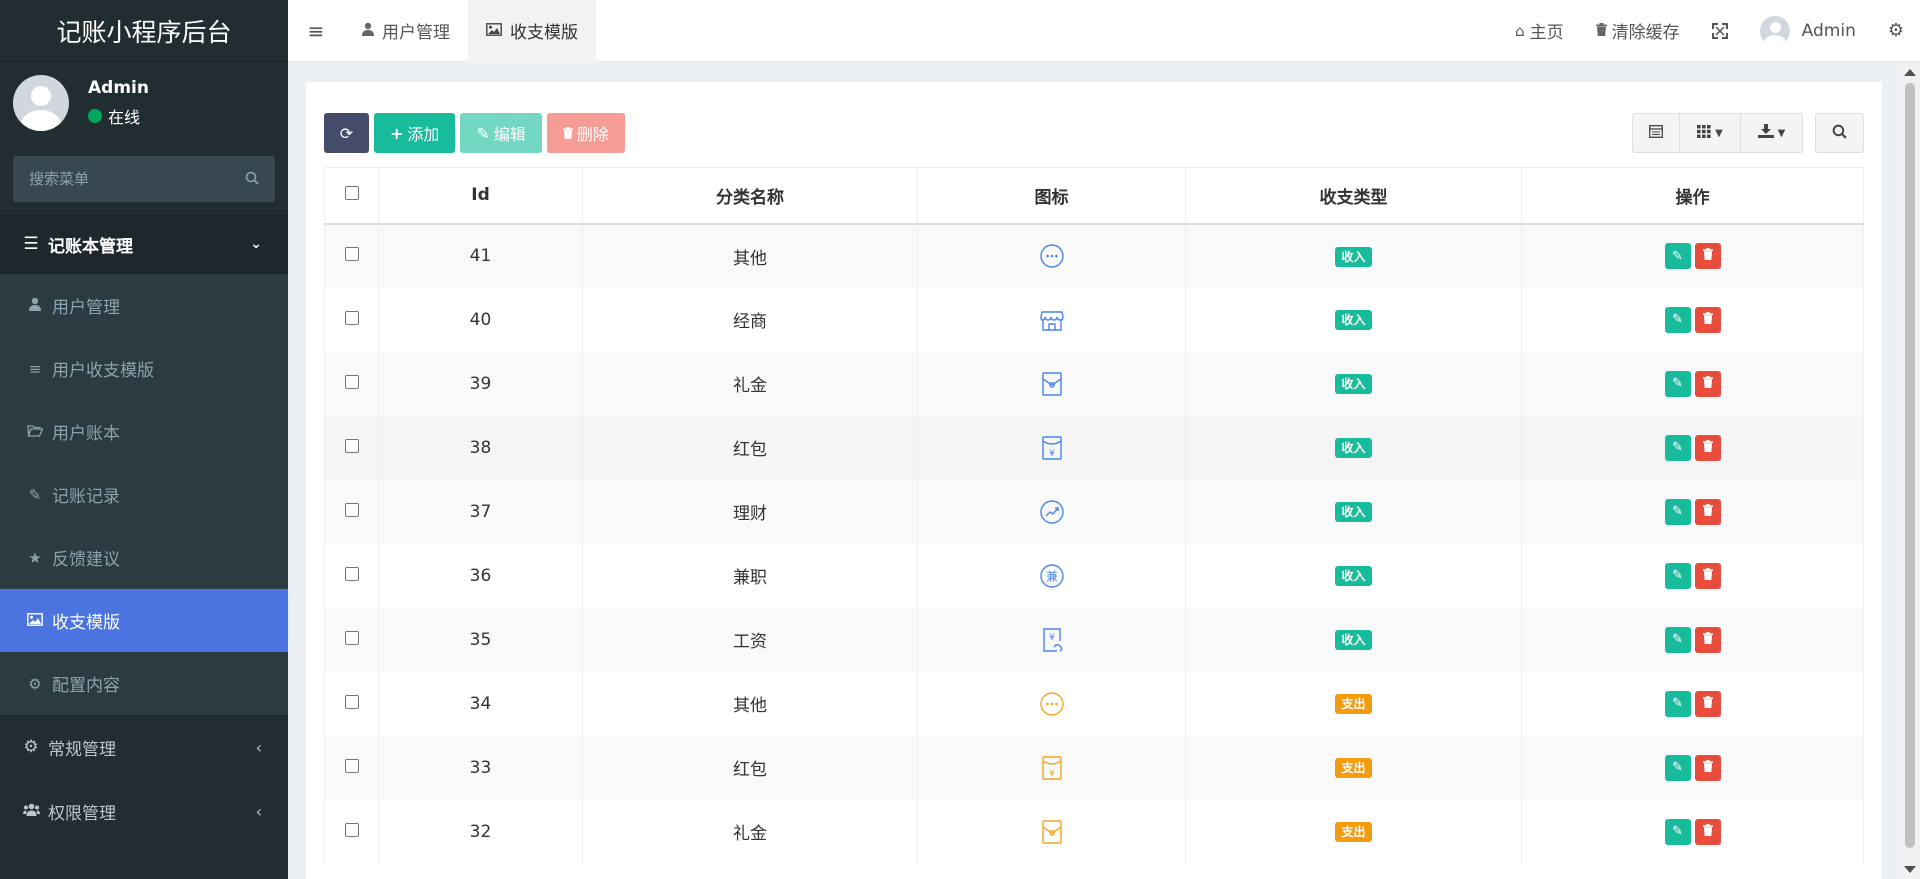 The height and width of the screenshot is (879, 1920). What do you see at coordinates (1094, 447) in the screenshot?
I see `table-row: 38 红包 ¥ 收入 ✎` at bounding box center [1094, 447].